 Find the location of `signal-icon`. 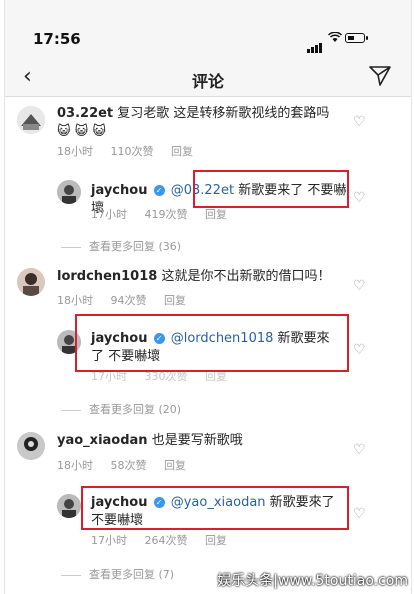

signal-icon is located at coordinates (315, 43).